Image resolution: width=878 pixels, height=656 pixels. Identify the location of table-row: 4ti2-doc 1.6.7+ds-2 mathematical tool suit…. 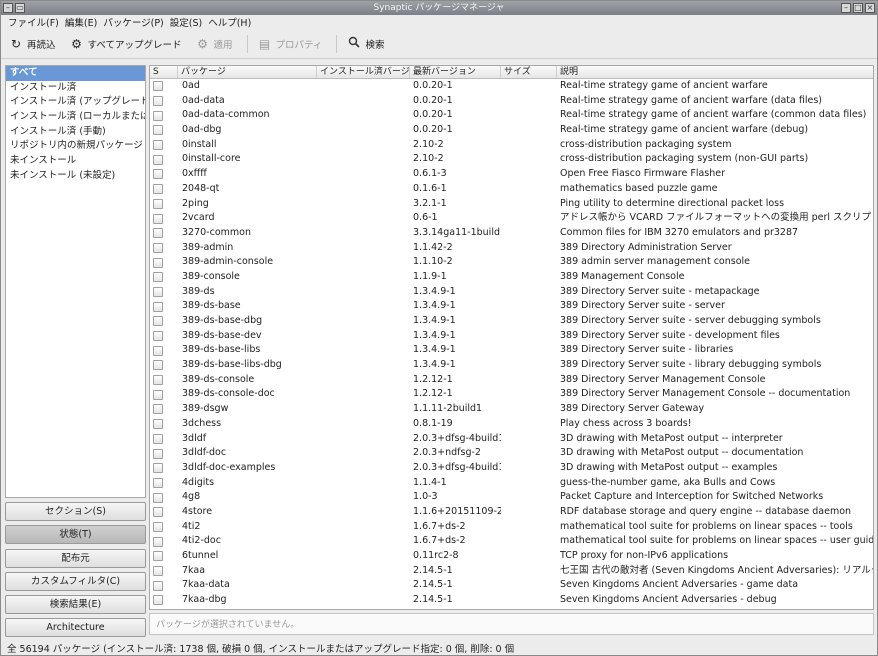
(511, 541).